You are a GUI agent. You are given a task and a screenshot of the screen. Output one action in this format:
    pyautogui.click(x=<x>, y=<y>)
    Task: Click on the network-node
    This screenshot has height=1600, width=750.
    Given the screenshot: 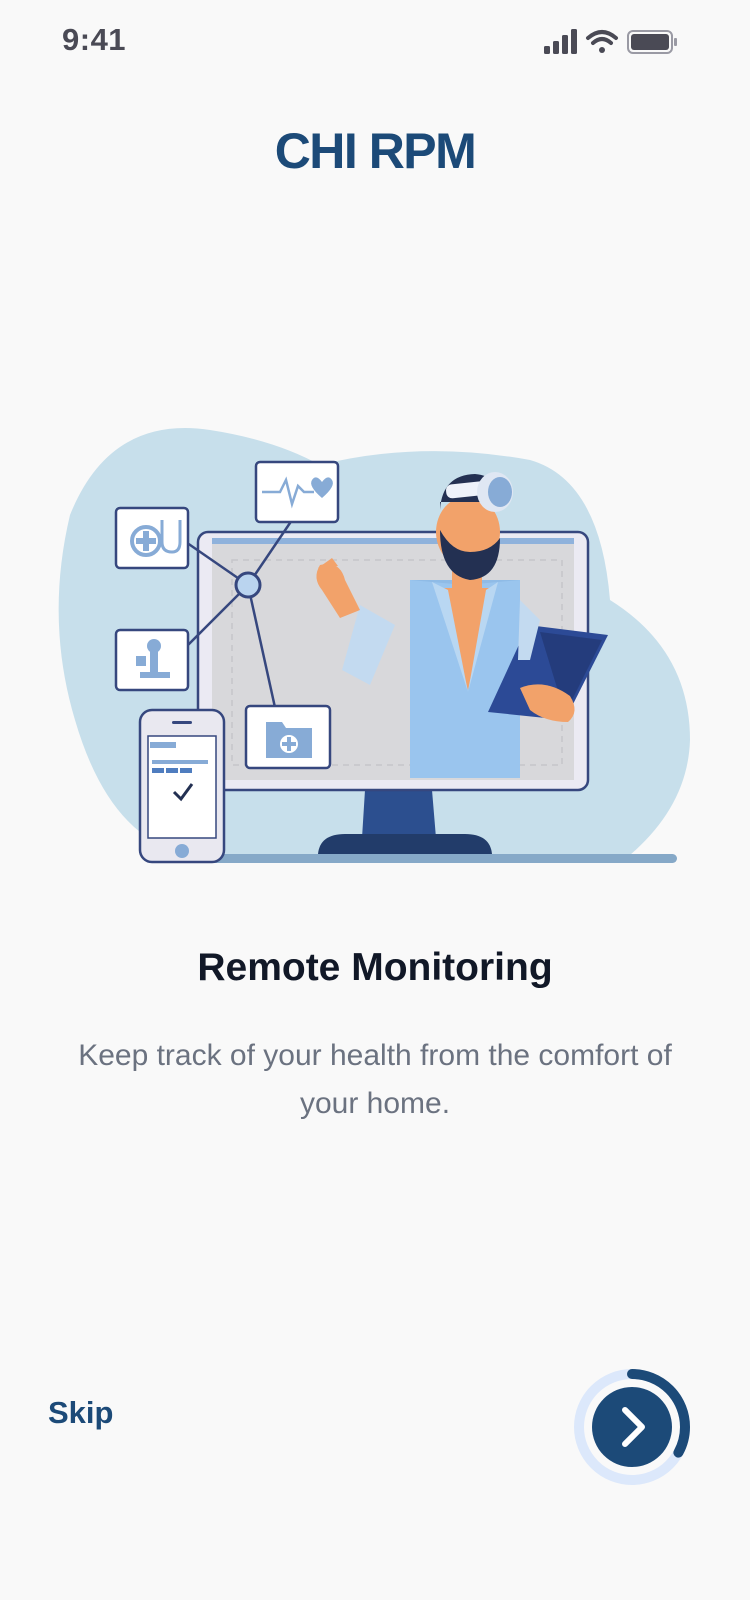 What is the action you would take?
    pyautogui.click(x=248, y=585)
    